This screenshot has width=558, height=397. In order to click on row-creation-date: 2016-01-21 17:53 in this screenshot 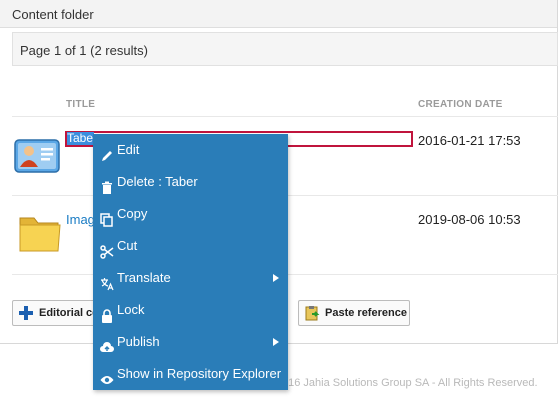, I will do `click(469, 140)`.